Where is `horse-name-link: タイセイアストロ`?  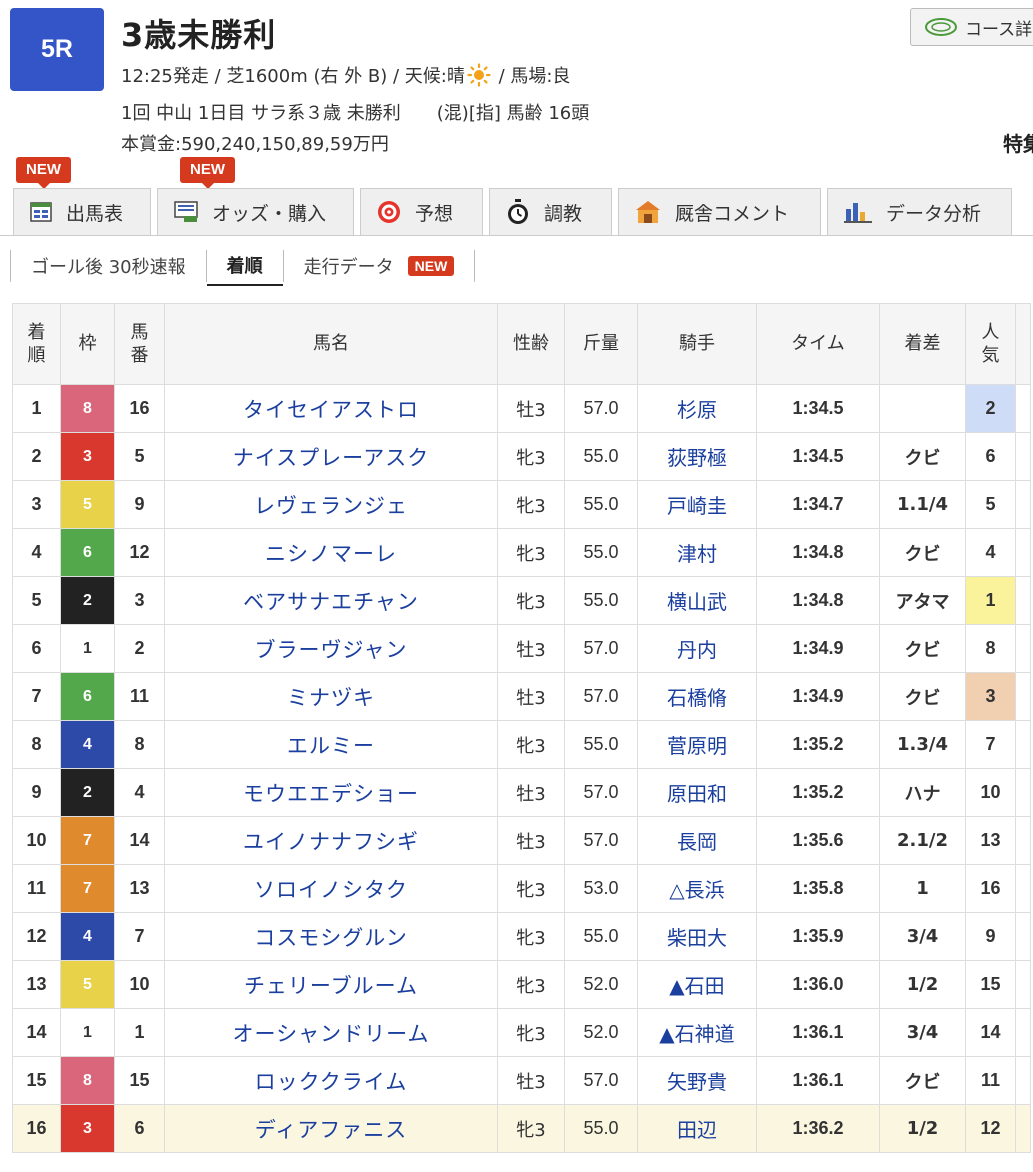
horse-name-link: タイセイアストロ is located at coordinates (331, 410).